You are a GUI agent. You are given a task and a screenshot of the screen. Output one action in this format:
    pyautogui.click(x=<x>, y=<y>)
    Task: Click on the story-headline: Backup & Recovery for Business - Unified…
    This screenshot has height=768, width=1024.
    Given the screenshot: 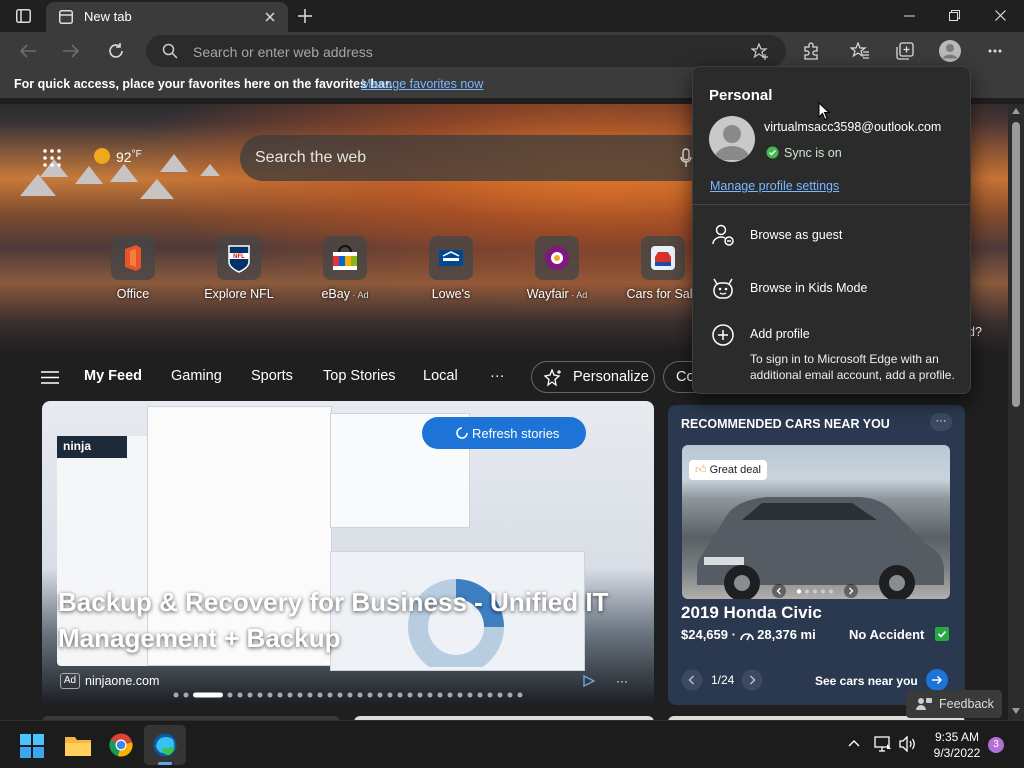 What is the action you would take?
    pyautogui.click(x=348, y=620)
    